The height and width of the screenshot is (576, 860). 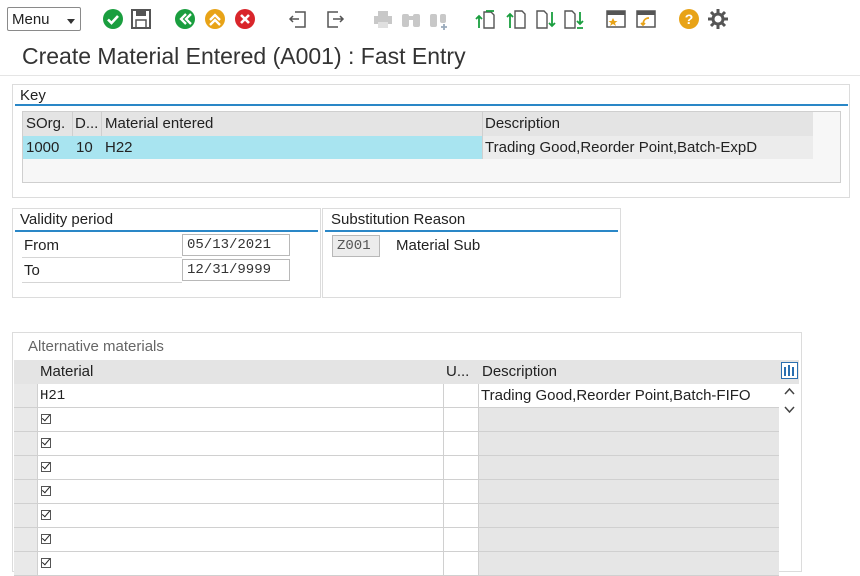 I want to click on find-icon, so click(x=411, y=20).